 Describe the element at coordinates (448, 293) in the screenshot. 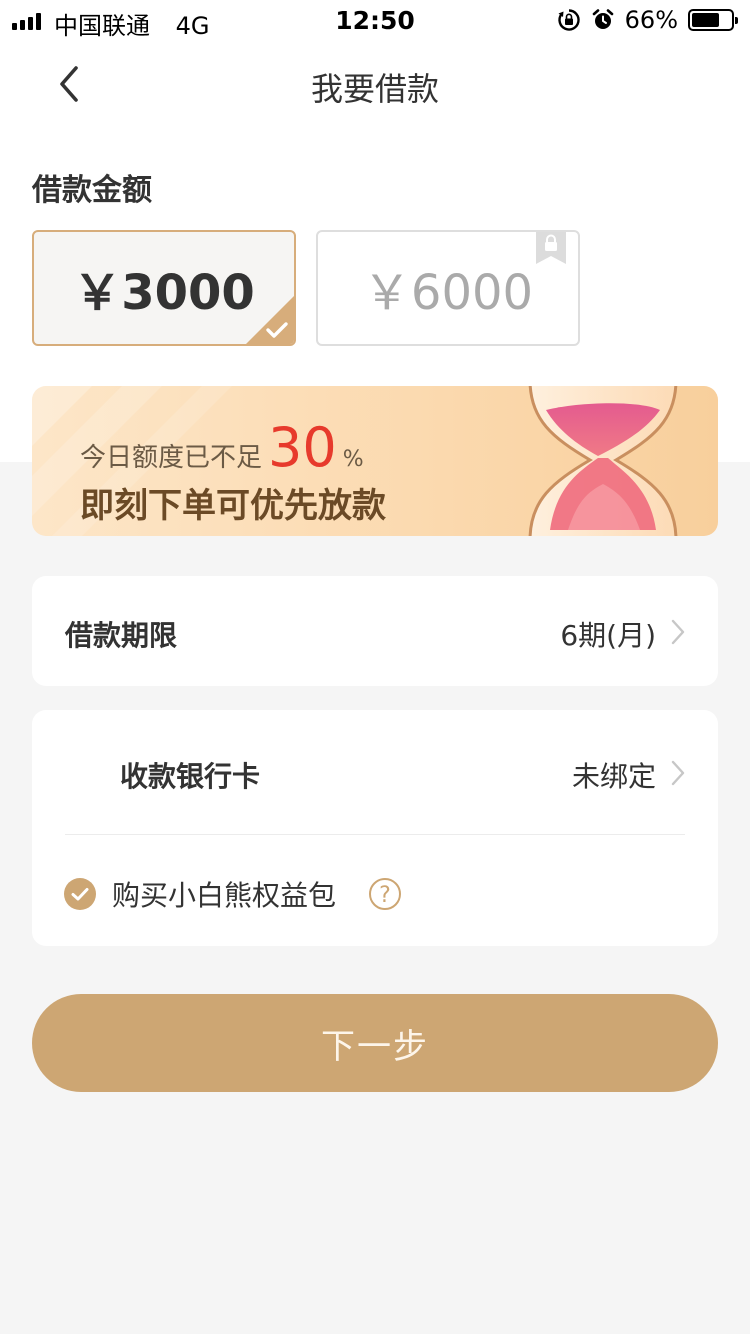

I see `amount-option-label: ￥6000` at that location.